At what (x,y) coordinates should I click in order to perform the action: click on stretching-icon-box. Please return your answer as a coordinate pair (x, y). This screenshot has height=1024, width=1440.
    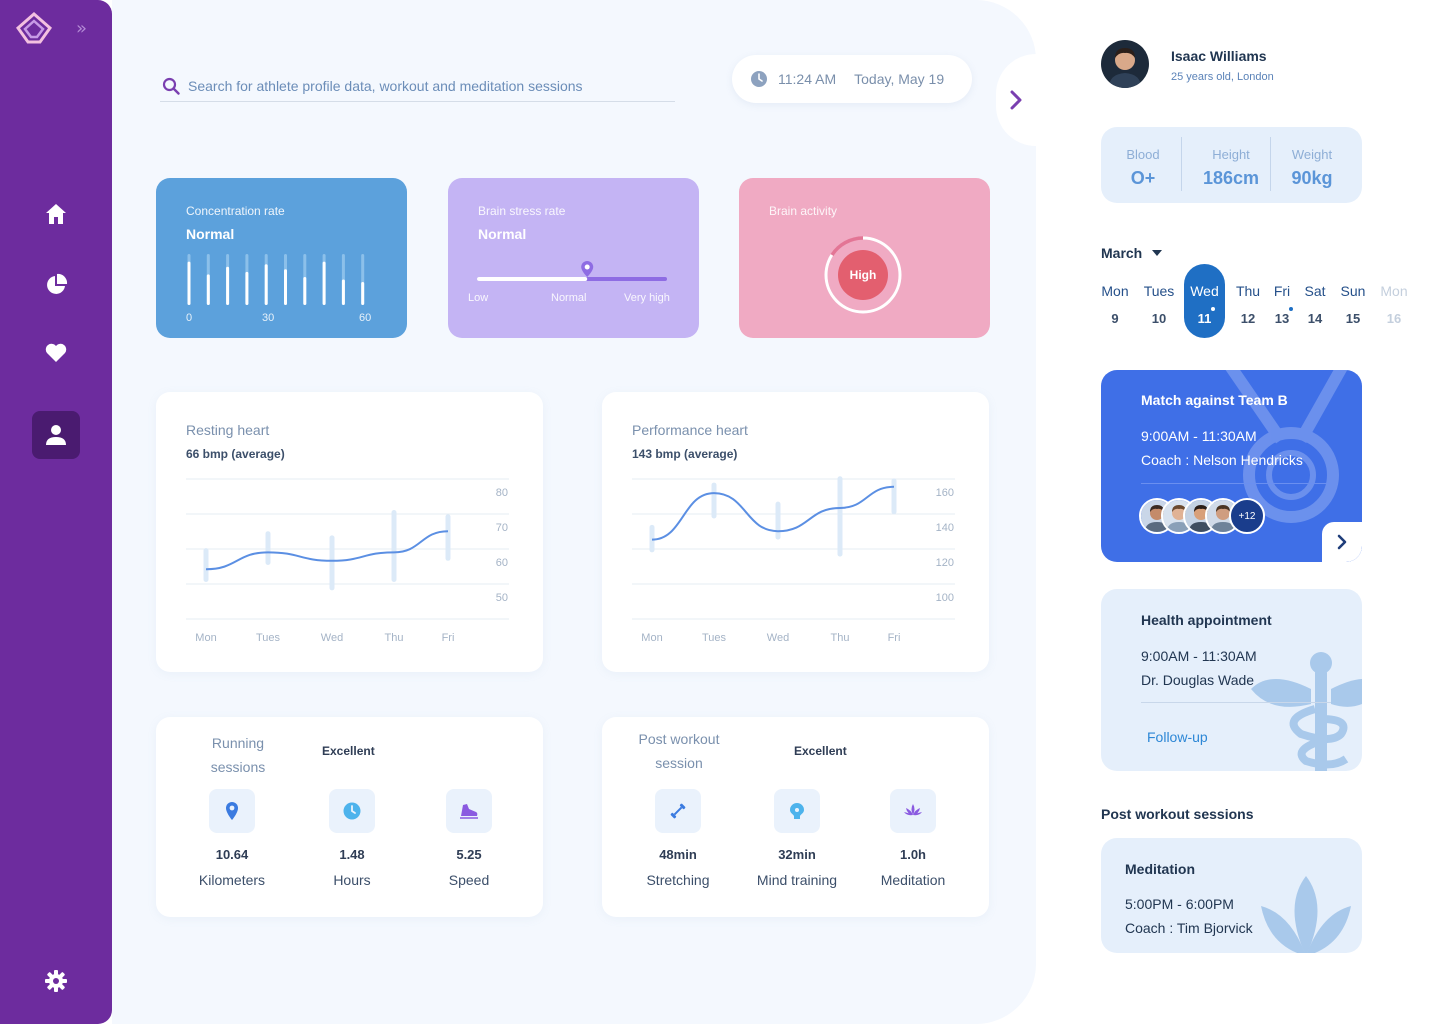
    Looking at the image, I should click on (678, 811).